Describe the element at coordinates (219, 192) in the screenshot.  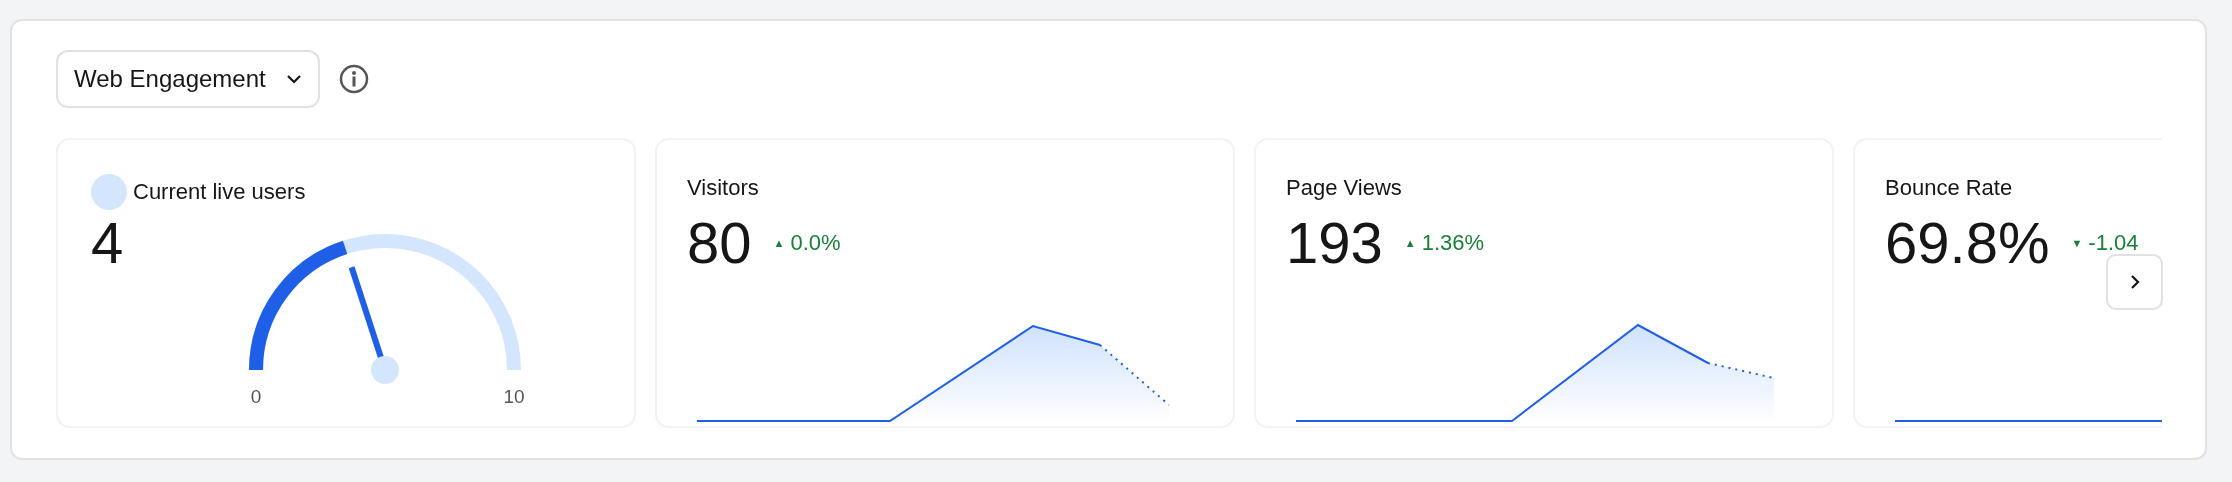
I see `card-title: Current live users` at that location.